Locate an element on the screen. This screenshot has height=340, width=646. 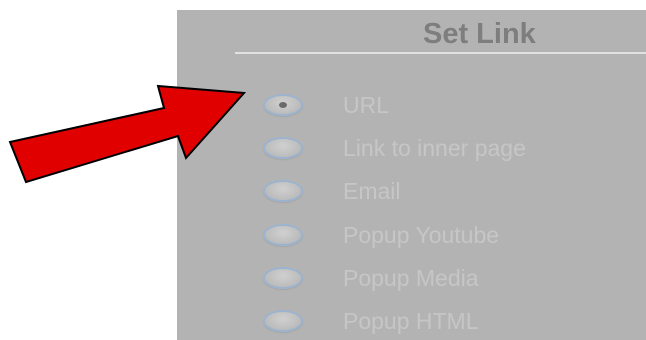
pointer-arrow-icon is located at coordinates (127, 134).